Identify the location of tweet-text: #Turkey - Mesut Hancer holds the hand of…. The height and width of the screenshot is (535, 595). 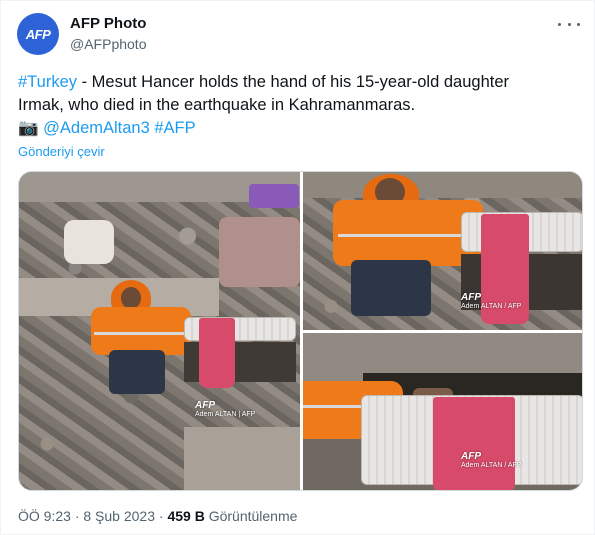
(300, 105).